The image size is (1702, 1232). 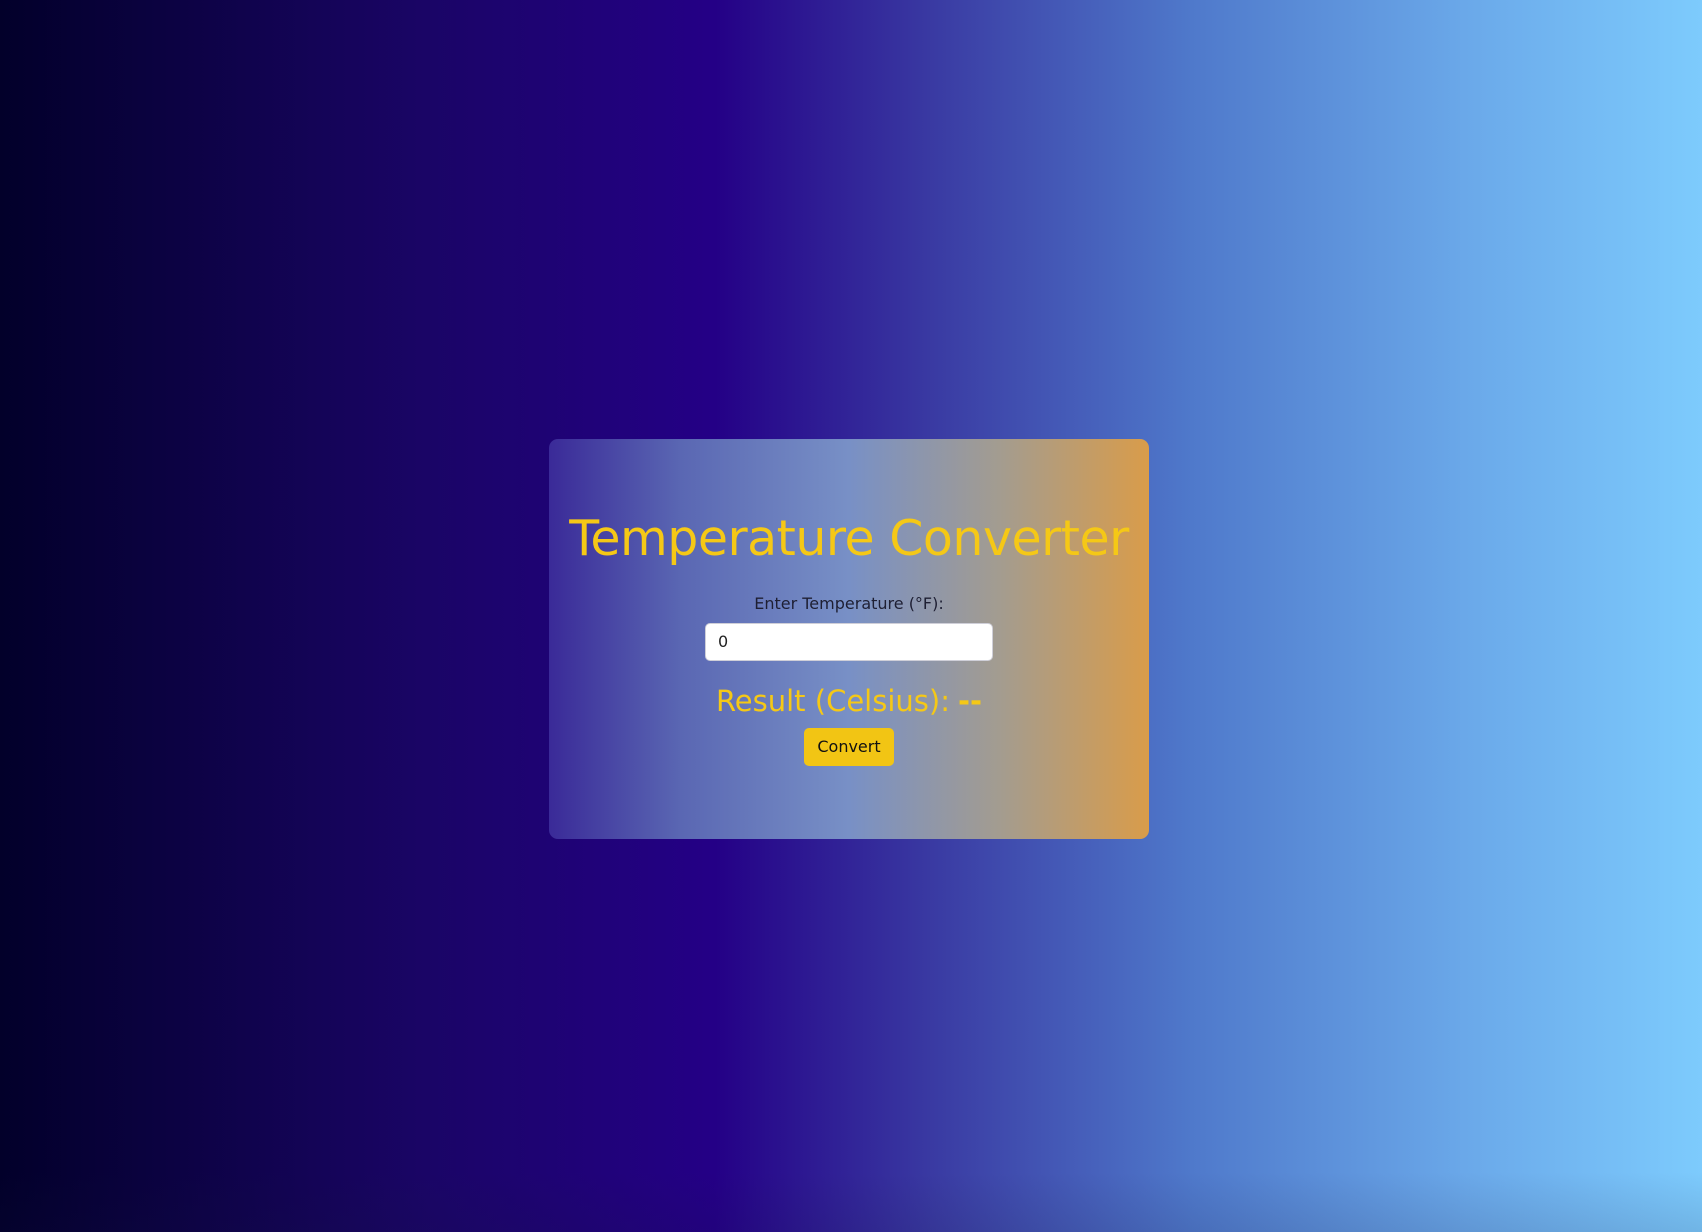 What do you see at coordinates (832, 700) in the screenshot?
I see `result-label: Result (Celsius):` at bounding box center [832, 700].